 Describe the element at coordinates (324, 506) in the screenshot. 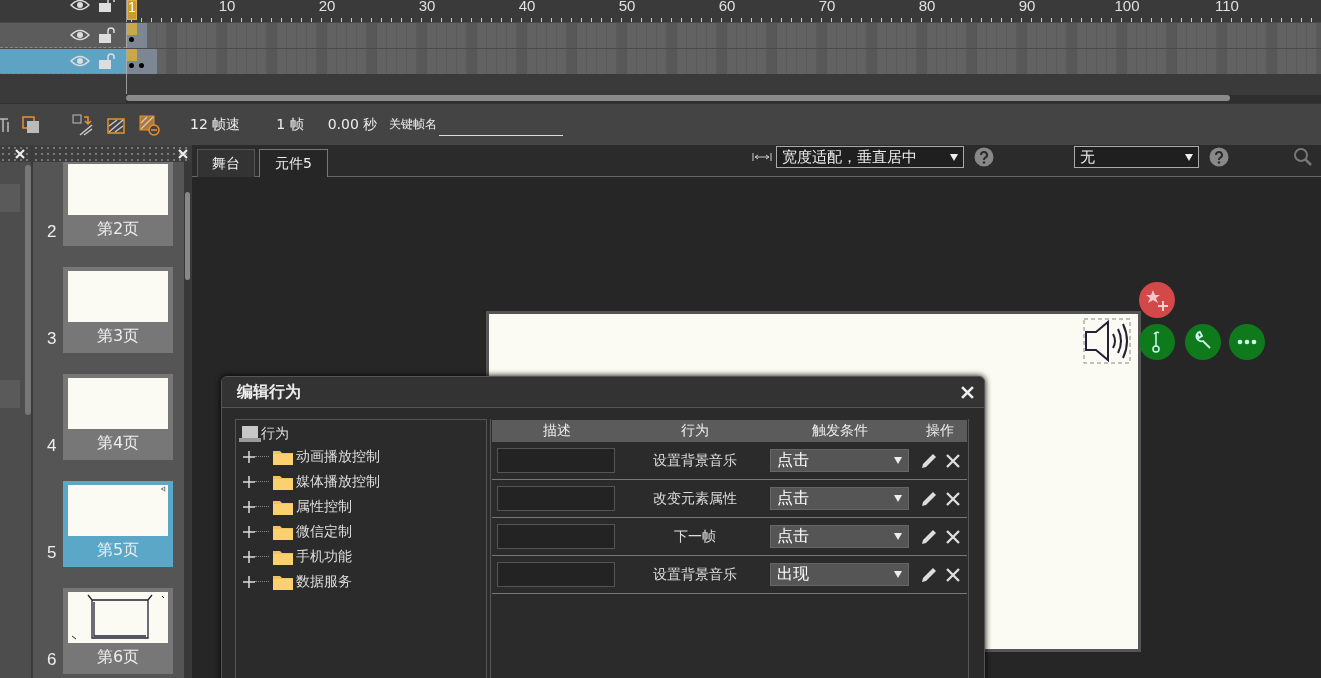

I see `tree-item: 属性控制` at that location.